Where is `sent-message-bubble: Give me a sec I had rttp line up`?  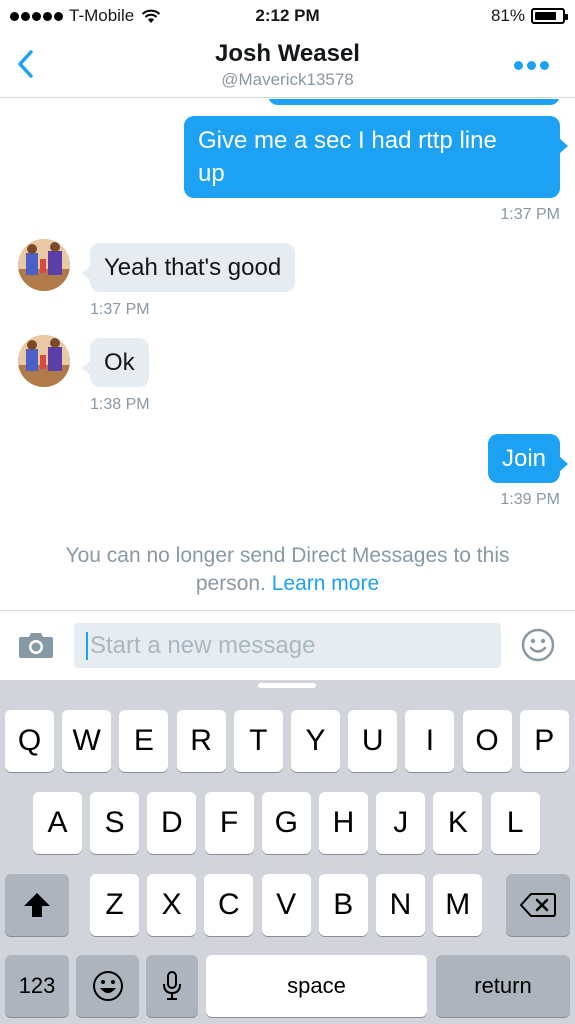 sent-message-bubble: Give me a sec I had rttp line up is located at coordinates (376, 157).